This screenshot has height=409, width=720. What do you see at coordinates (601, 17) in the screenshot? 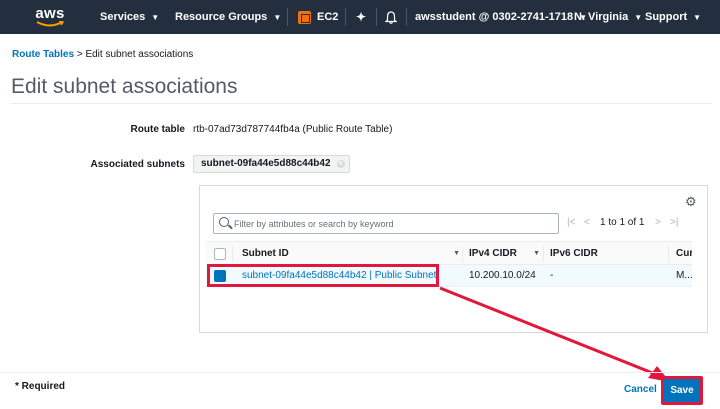
I see `region-label: N. Virginia` at bounding box center [601, 17].